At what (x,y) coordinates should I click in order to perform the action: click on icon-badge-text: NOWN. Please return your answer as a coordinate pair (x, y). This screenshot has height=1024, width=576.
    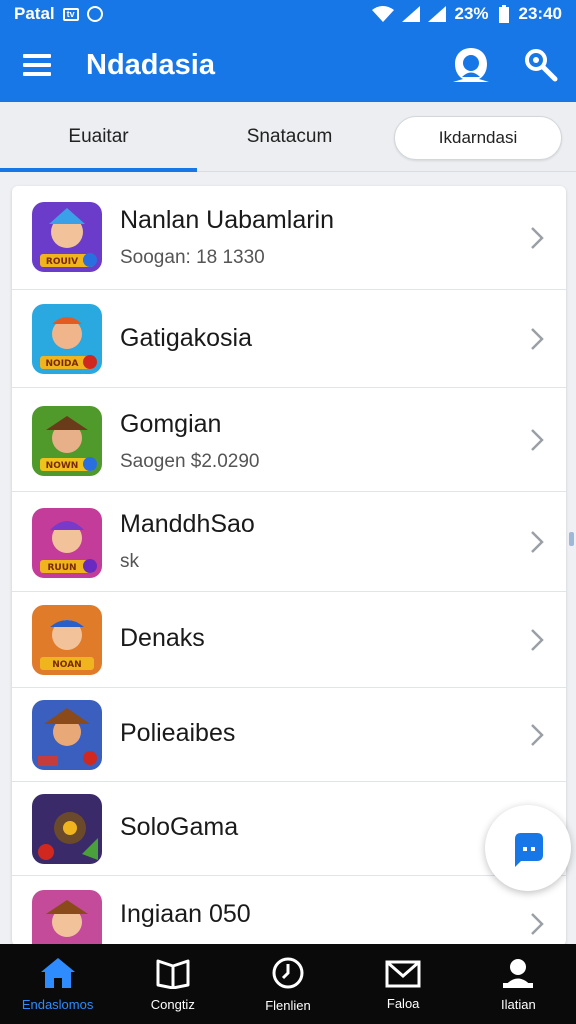
    Looking at the image, I should click on (62, 466).